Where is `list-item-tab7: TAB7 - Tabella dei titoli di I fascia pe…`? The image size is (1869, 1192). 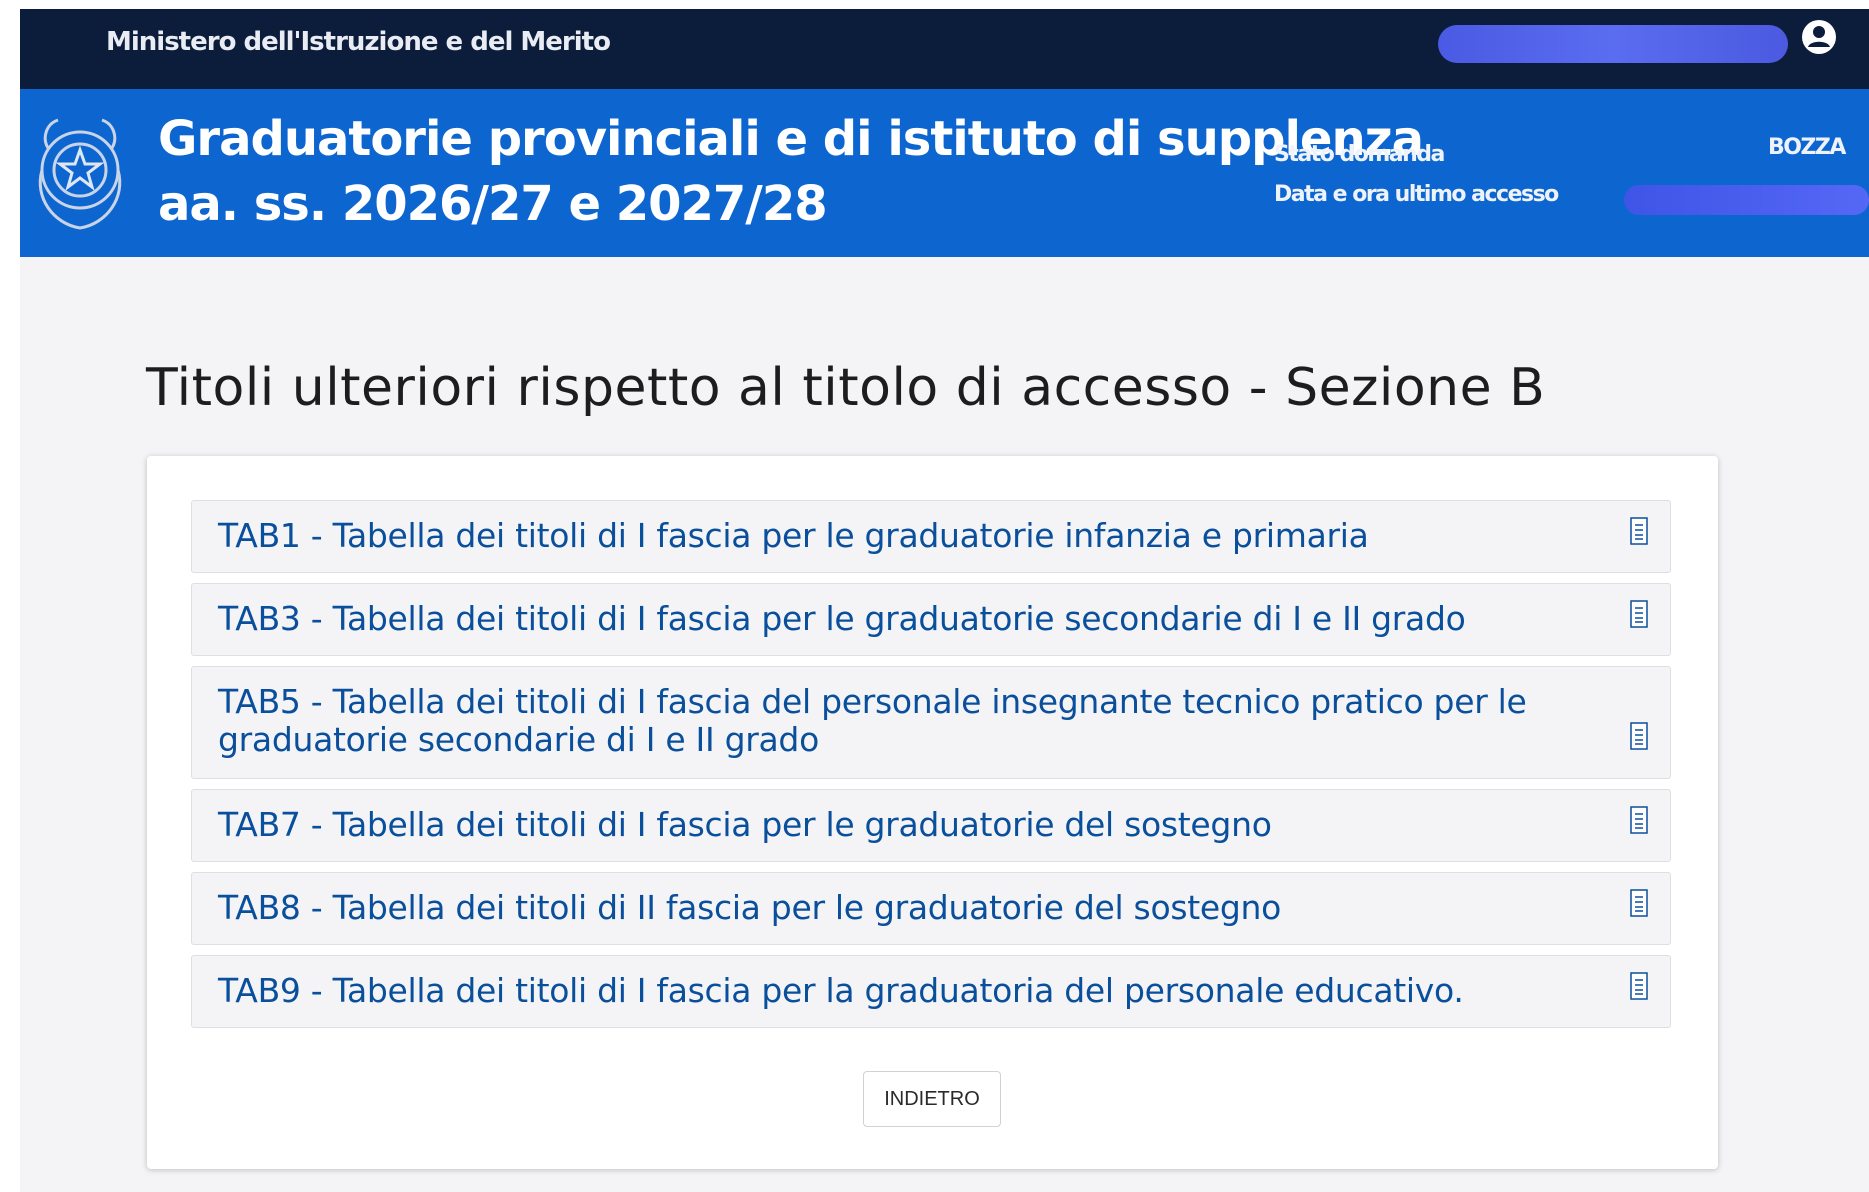
list-item-tab7: TAB7 - Tabella dei titoli di I fascia pe… is located at coordinates (931, 825).